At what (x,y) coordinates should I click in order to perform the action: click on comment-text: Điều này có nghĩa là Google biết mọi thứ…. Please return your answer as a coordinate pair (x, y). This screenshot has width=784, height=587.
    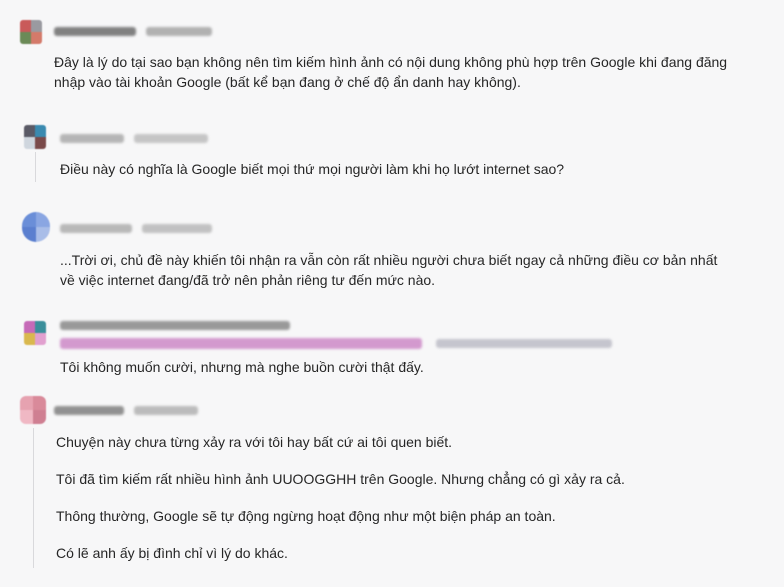
    Looking at the image, I should click on (312, 169).